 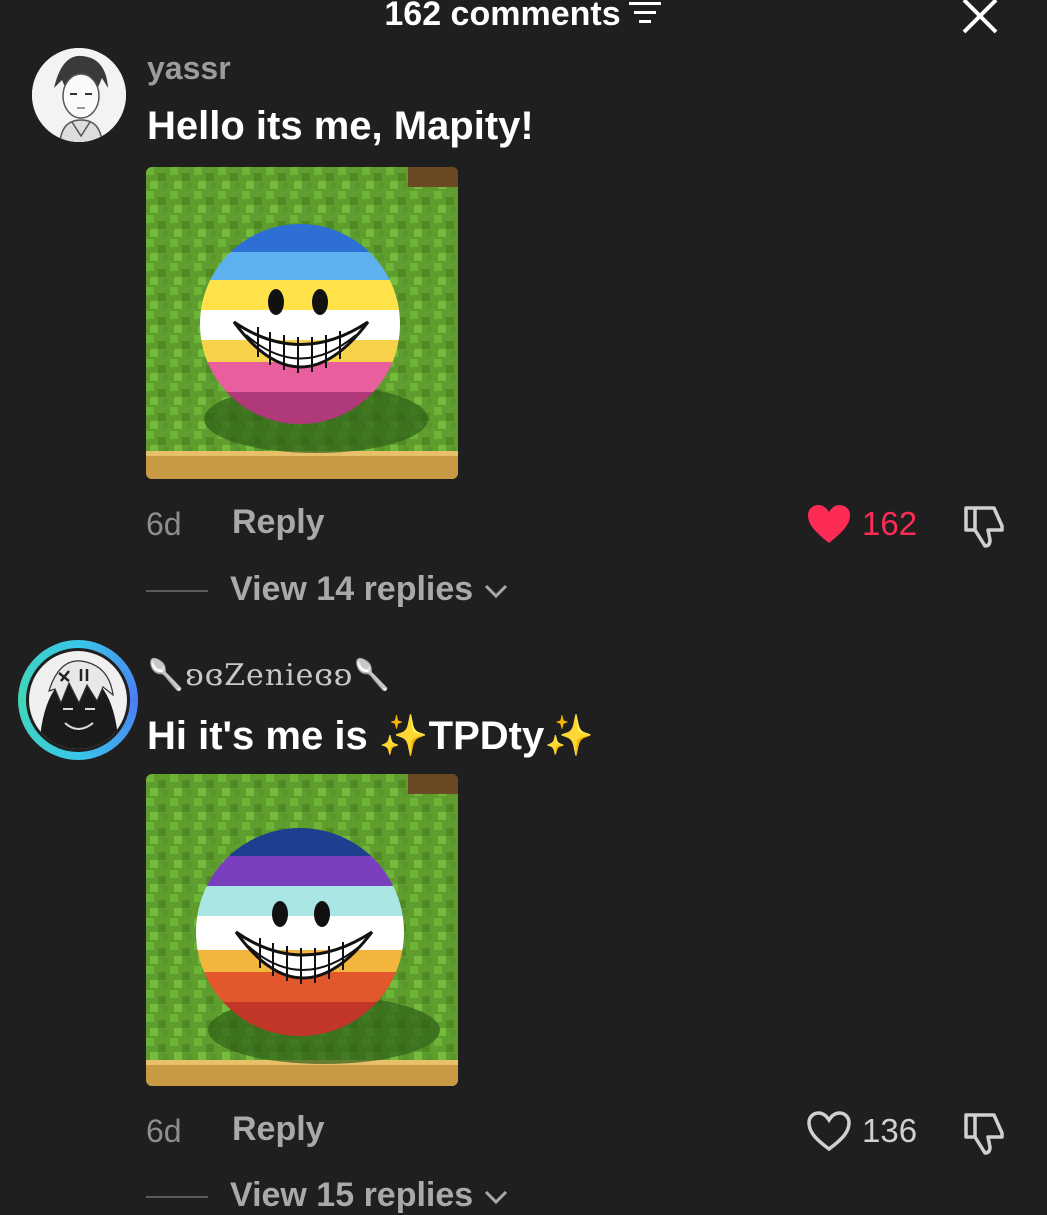 I want to click on comment-username: 🥄ʚɞZenieɞʚ🥄, so click(x=269, y=675).